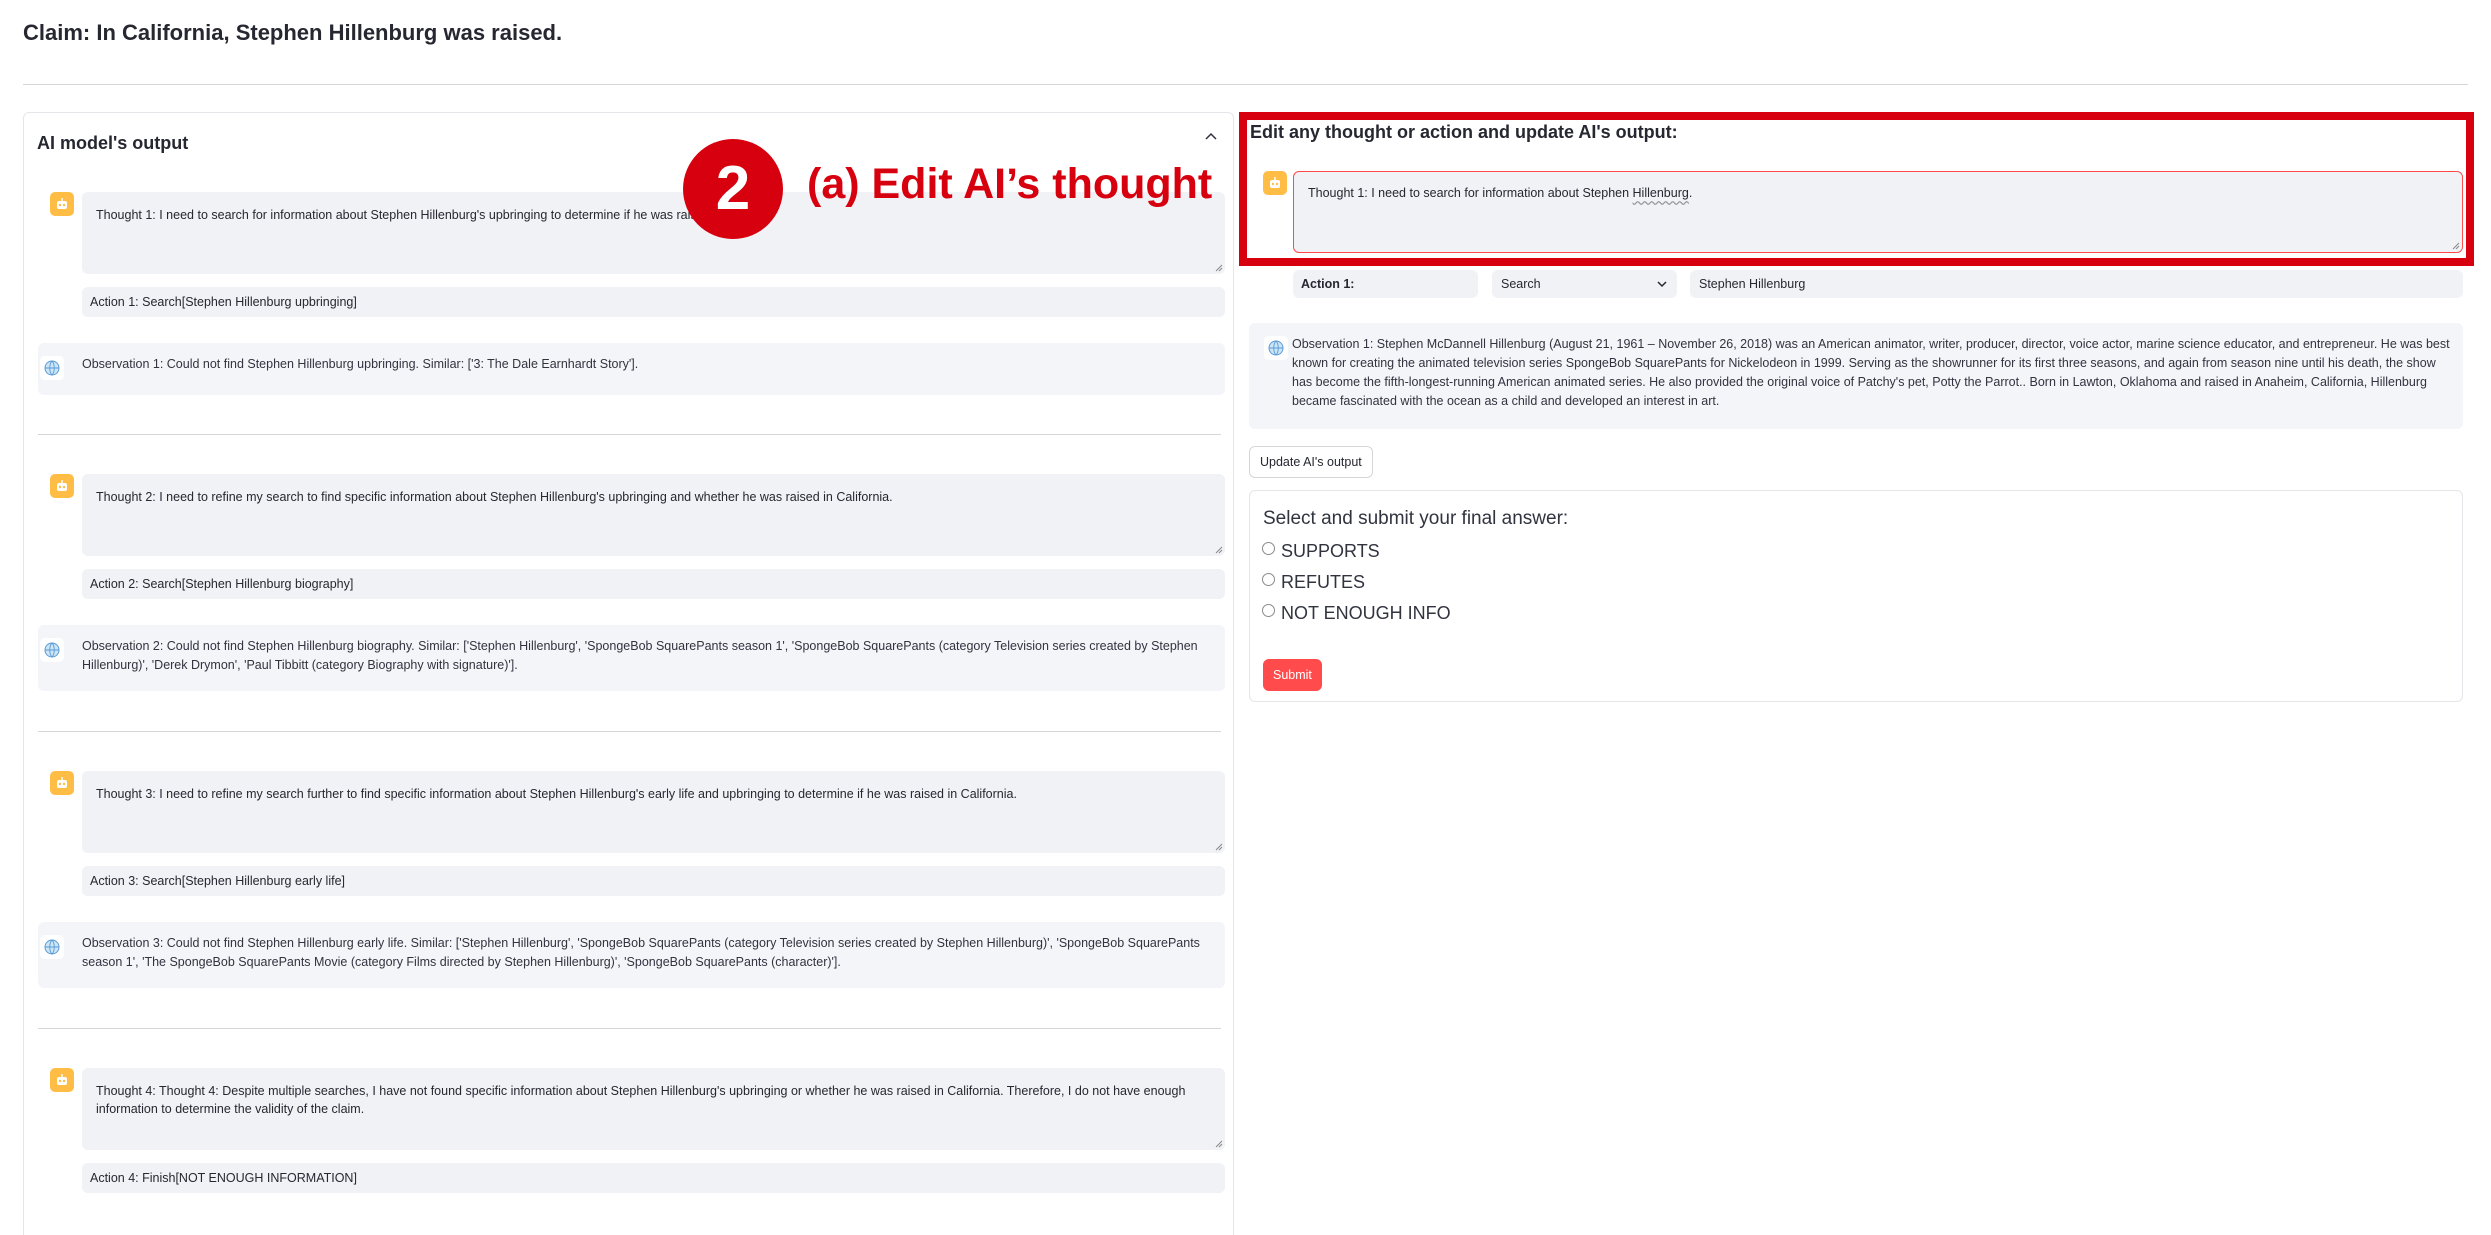  What do you see at coordinates (1330, 551) in the screenshot?
I see `radio-supports-label: SUPPORTS` at bounding box center [1330, 551].